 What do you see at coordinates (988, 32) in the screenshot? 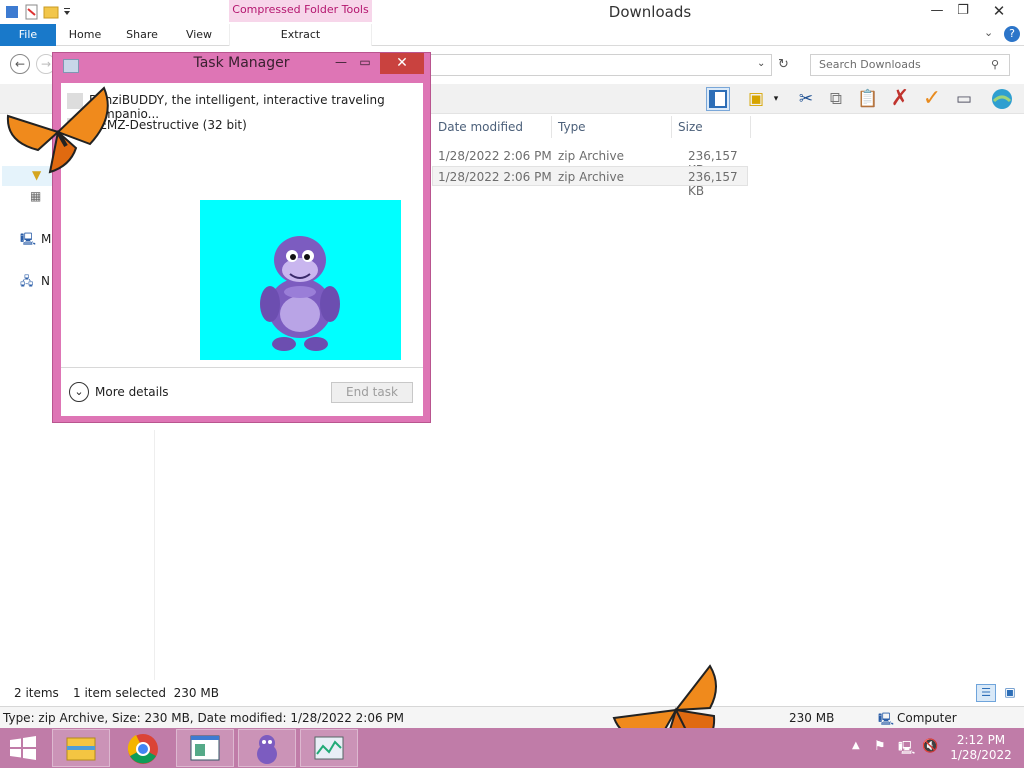
I see `ribbon-expand-icon: ⌄` at bounding box center [988, 32].